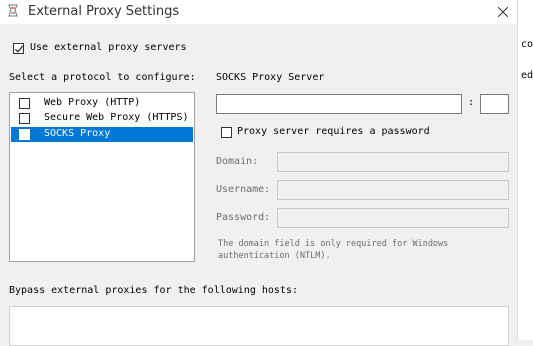  I want to click on title-bar: External Proxy Settings, so click(258, 12).